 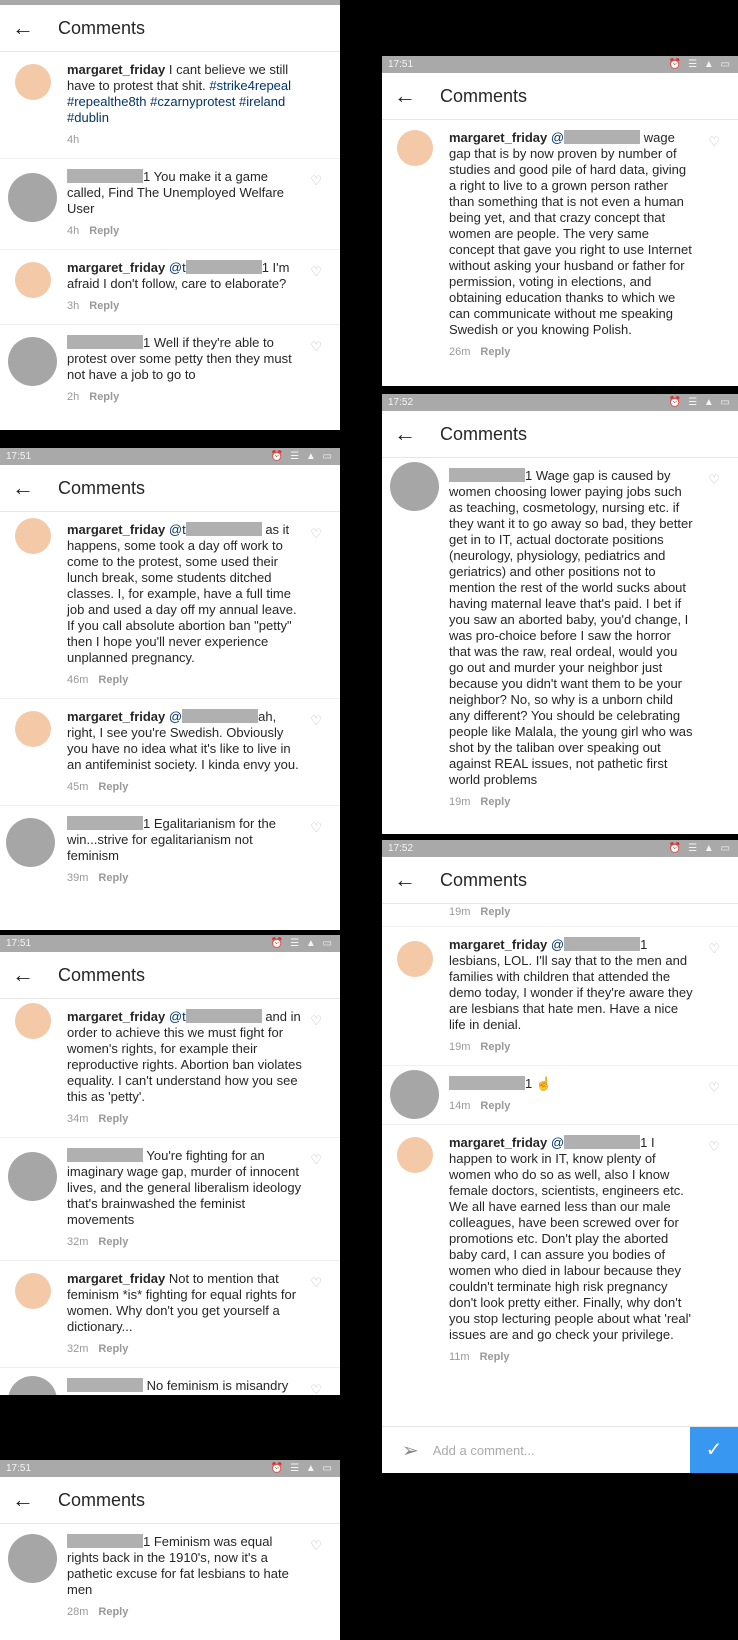 I want to click on comment-time: 34m, so click(x=78, y=1119).